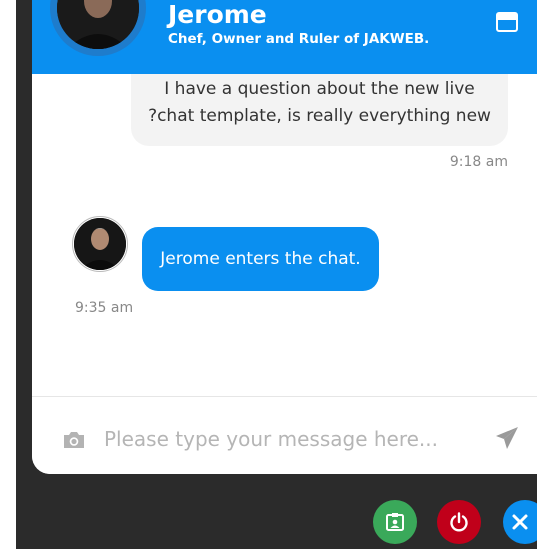 The width and height of the screenshot is (537, 549). Describe the element at coordinates (98, 24) in the screenshot. I see `operator-photo` at that location.